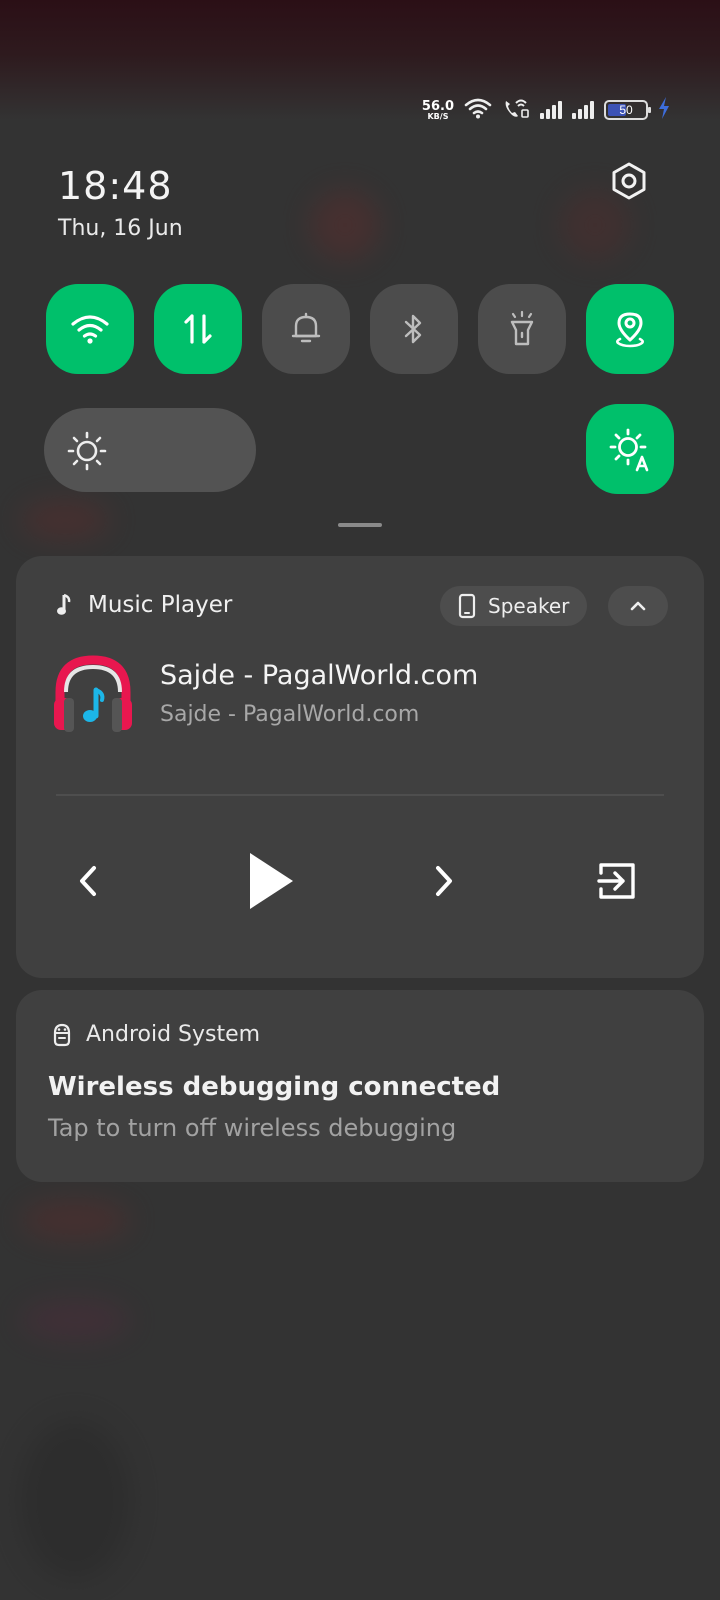 This screenshot has height=1600, width=720. I want to click on location-pin-icon, so click(630, 330).